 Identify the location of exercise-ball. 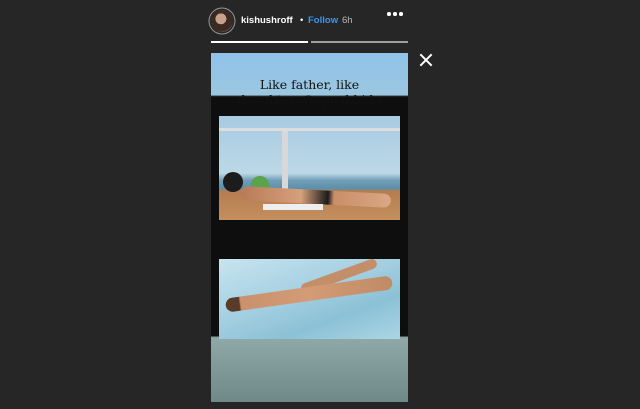
(233, 182).